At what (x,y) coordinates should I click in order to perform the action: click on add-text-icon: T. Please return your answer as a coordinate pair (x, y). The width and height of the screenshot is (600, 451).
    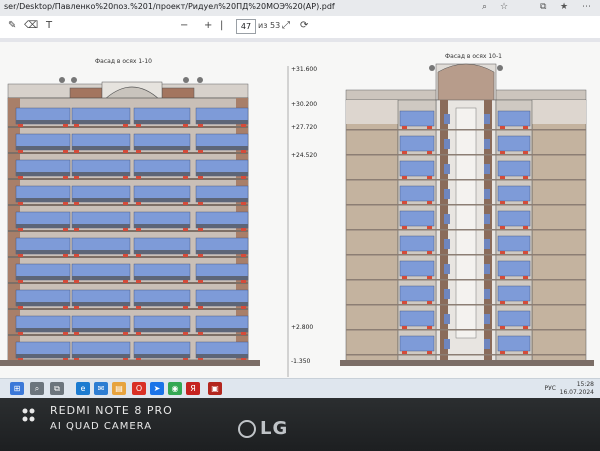
    Looking at the image, I should click on (49, 25).